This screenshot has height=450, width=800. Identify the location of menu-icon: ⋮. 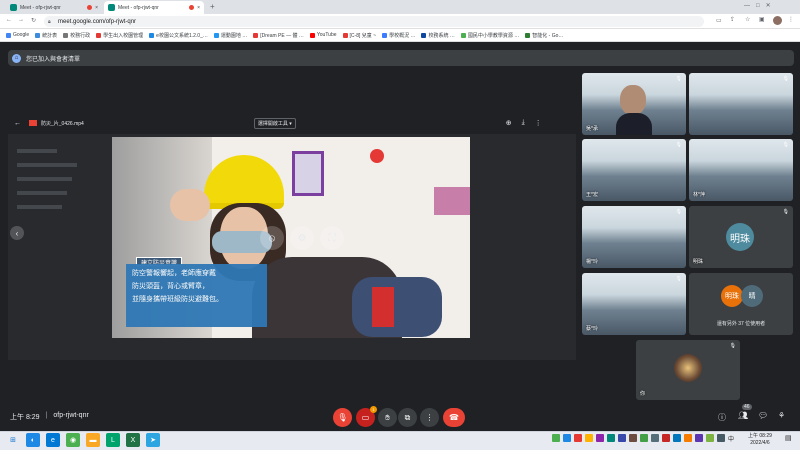
(791, 19).